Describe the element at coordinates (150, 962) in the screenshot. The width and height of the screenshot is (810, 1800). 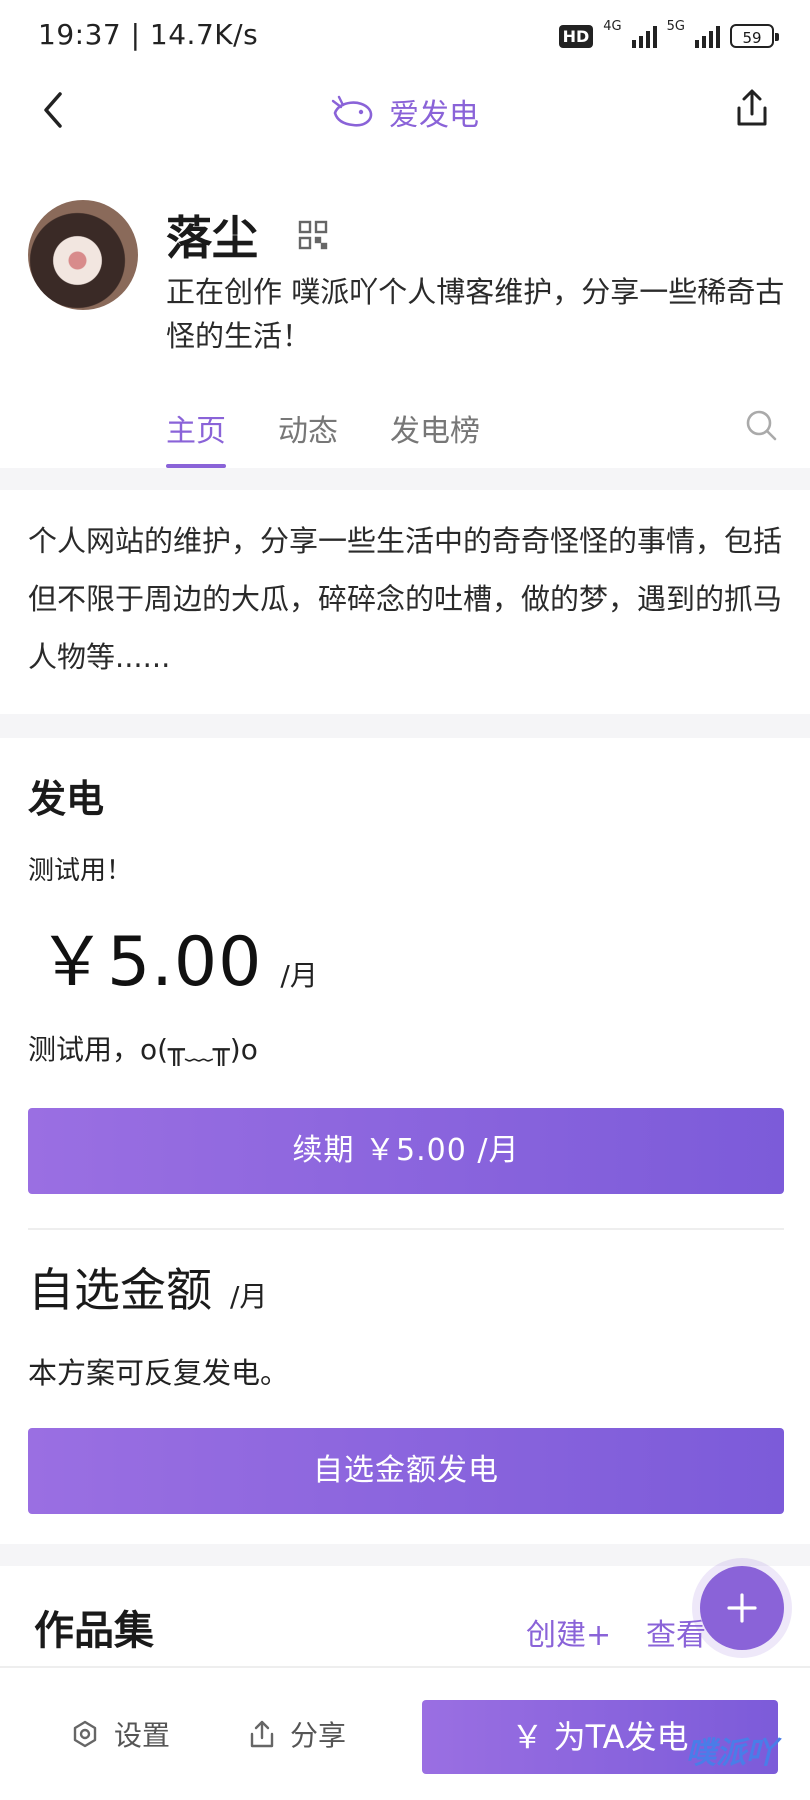
I see `plan-price: ￥5.00` at that location.